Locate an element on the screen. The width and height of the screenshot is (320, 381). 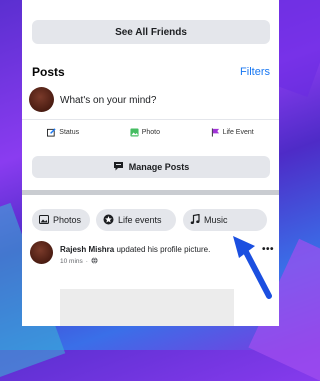
photo-icon is located at coordinates (134, 132).